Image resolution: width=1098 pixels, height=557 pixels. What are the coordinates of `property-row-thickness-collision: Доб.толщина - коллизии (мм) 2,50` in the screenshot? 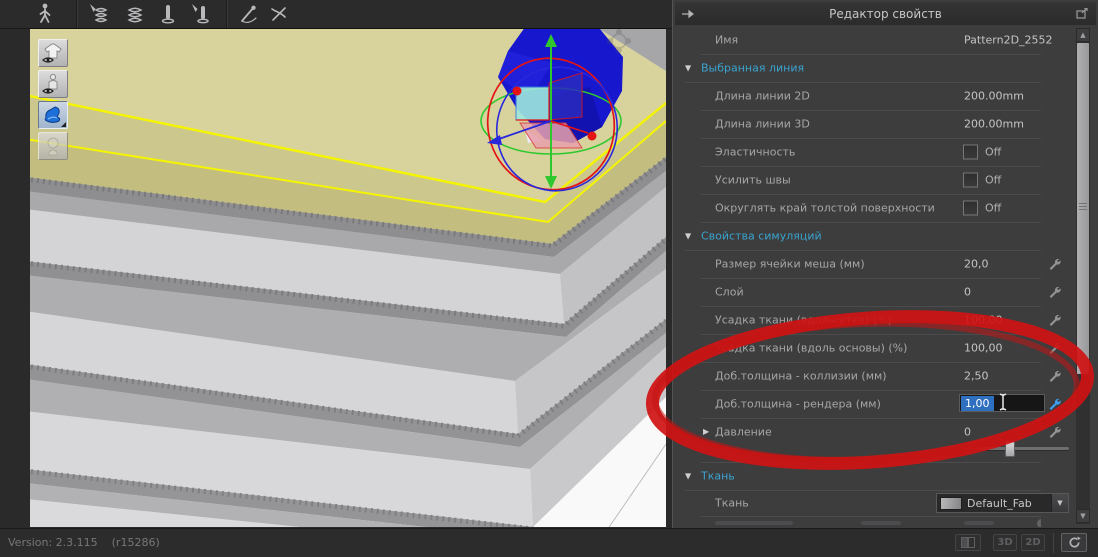 It's located at (881, 376).